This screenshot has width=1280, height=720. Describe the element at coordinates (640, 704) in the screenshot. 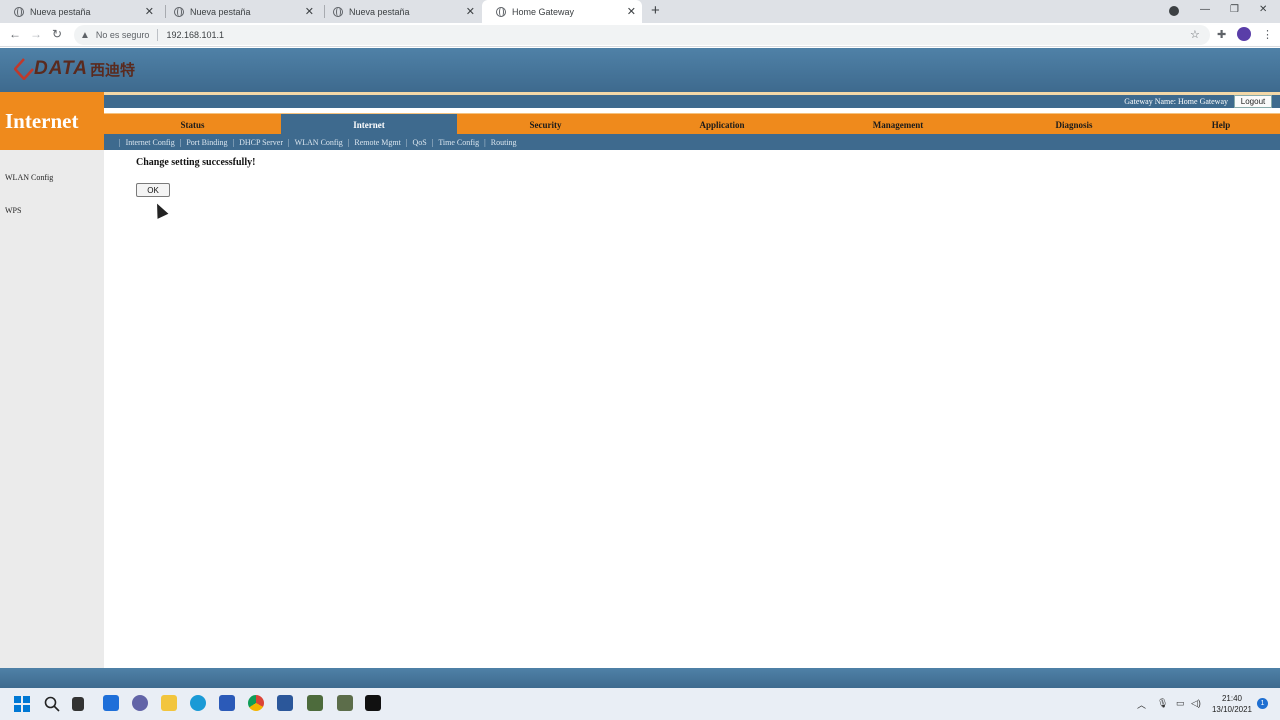

I see `taskbar: ︿ 🎙 ▭ ◁) 21:40 13/10/2021 1` at that location.